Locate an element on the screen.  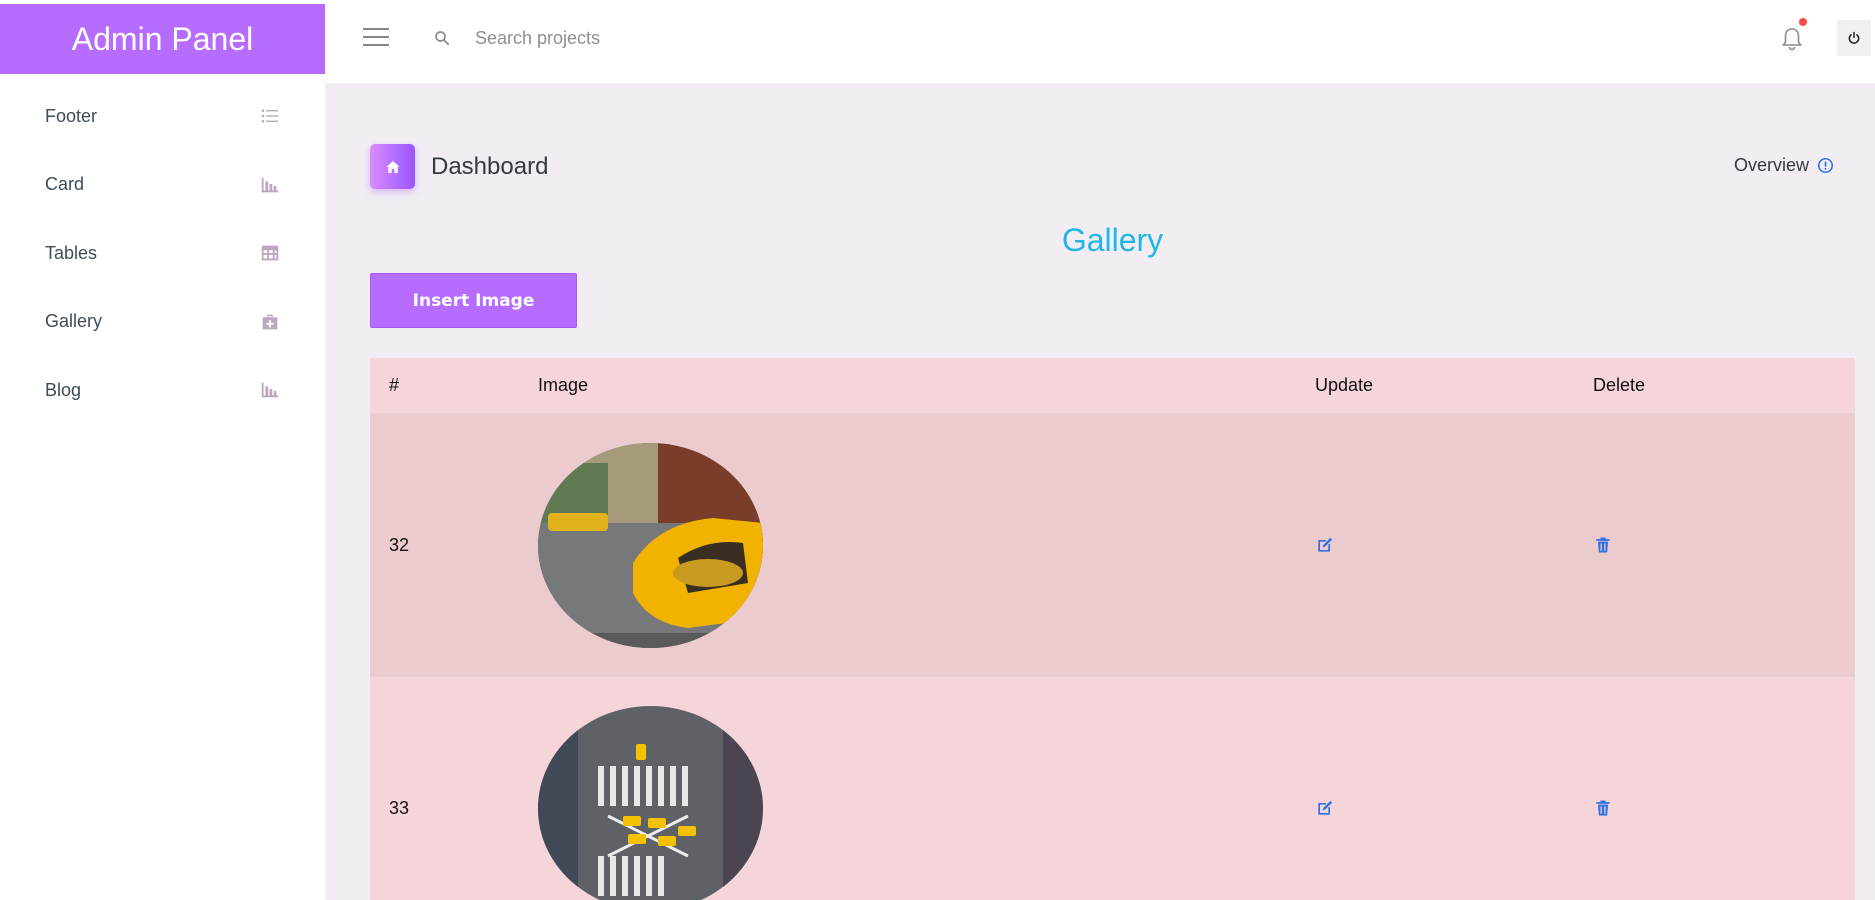
sidebar-item-tables: Tables is located at coordinates (162, 253).